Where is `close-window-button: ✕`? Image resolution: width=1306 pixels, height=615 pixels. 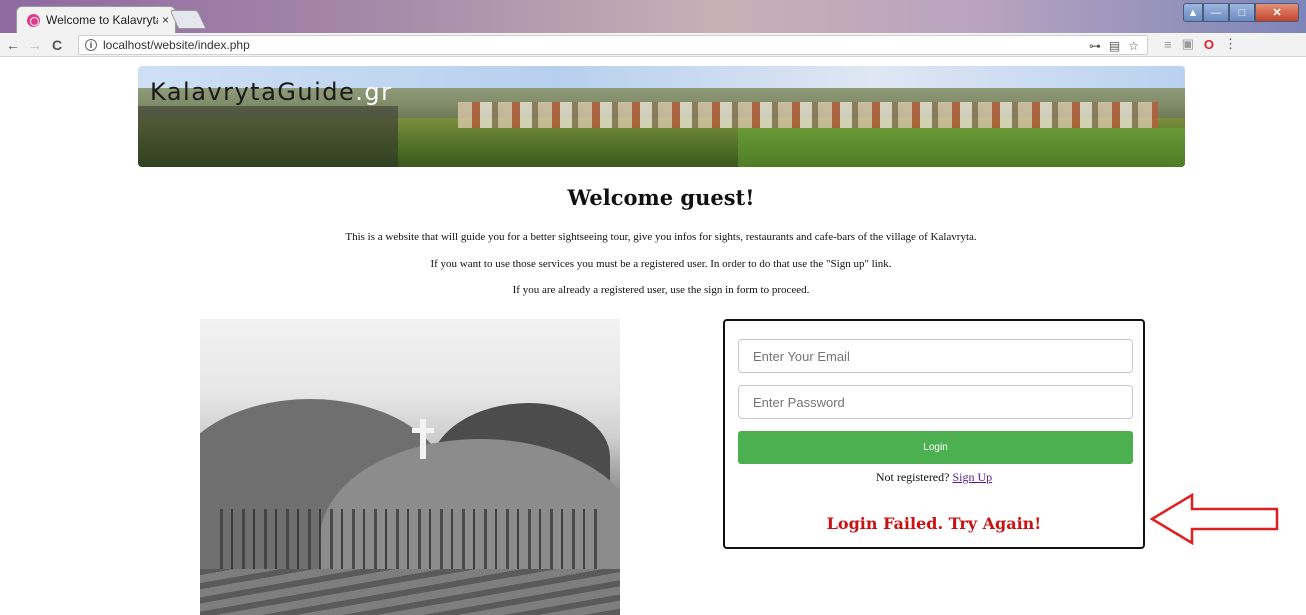 close-window-button: ✕ is located at coordinates (1277, 12).